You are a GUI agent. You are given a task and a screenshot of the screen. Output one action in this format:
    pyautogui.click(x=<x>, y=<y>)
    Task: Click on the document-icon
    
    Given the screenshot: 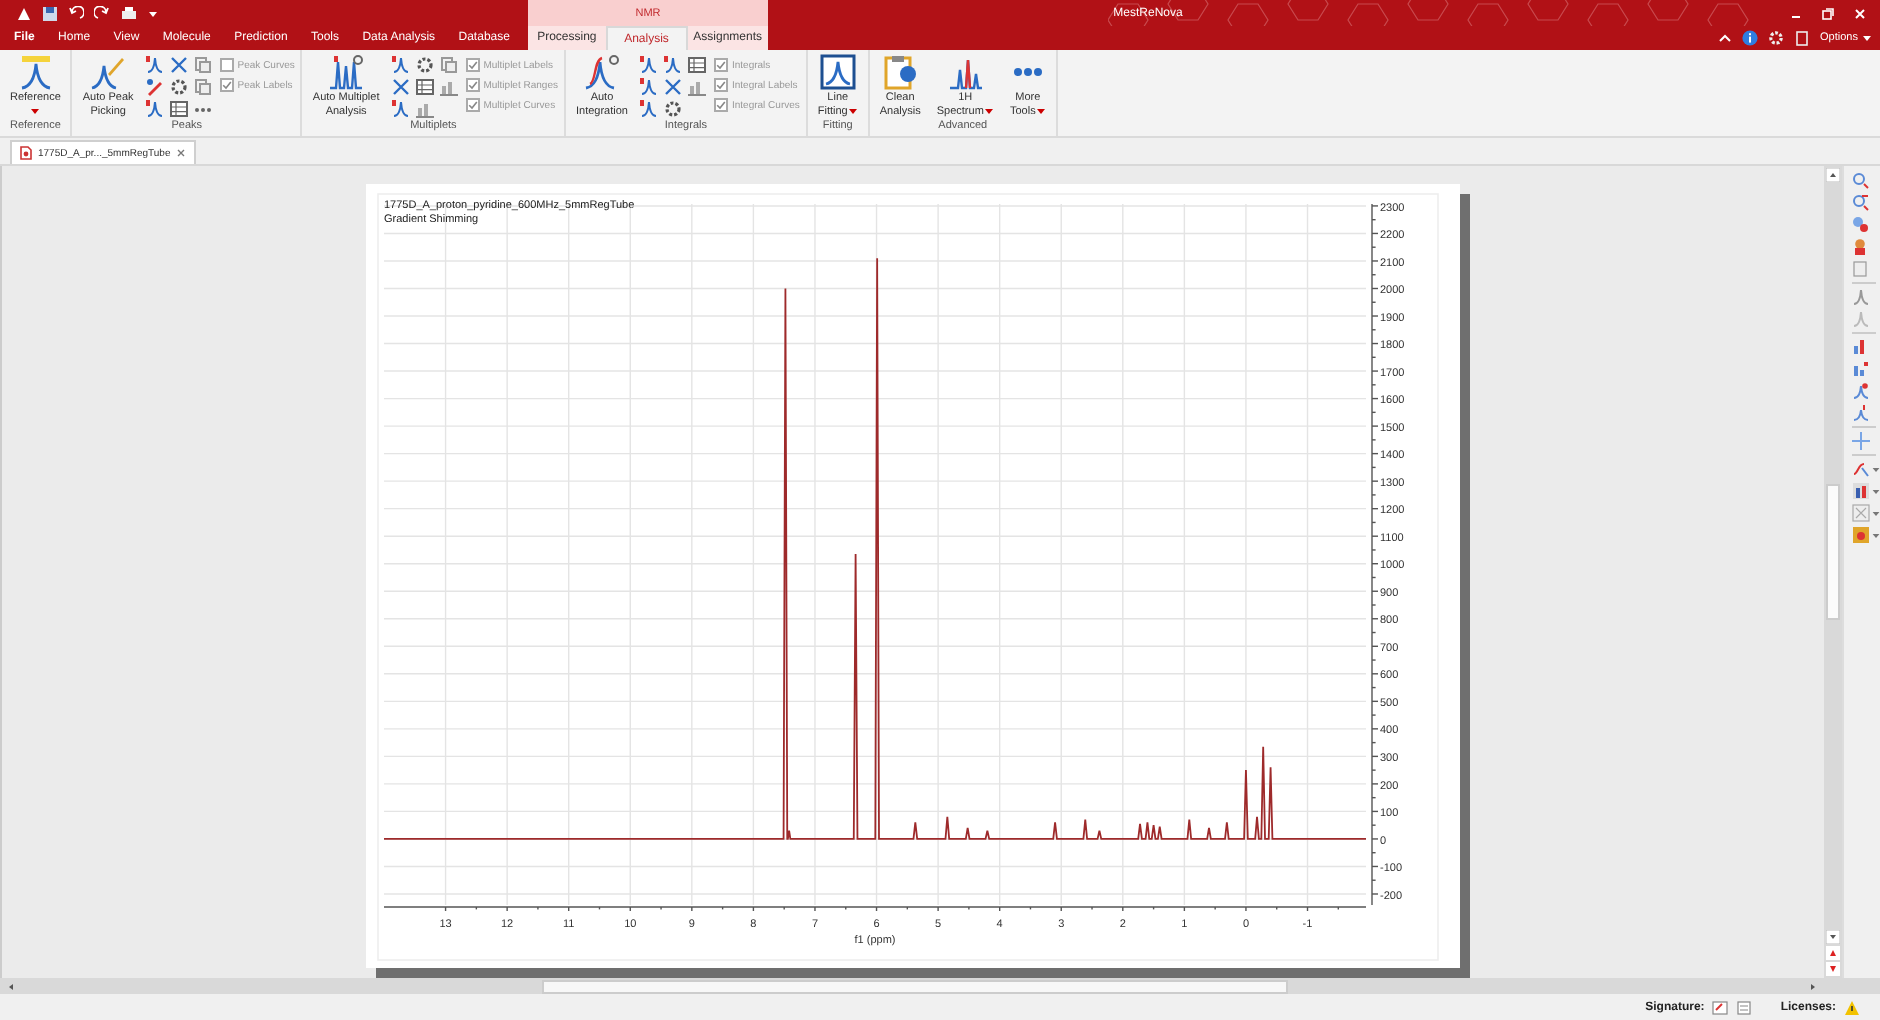 What is the action you would take?
    pyautogui.click(x=26, y=153)
    